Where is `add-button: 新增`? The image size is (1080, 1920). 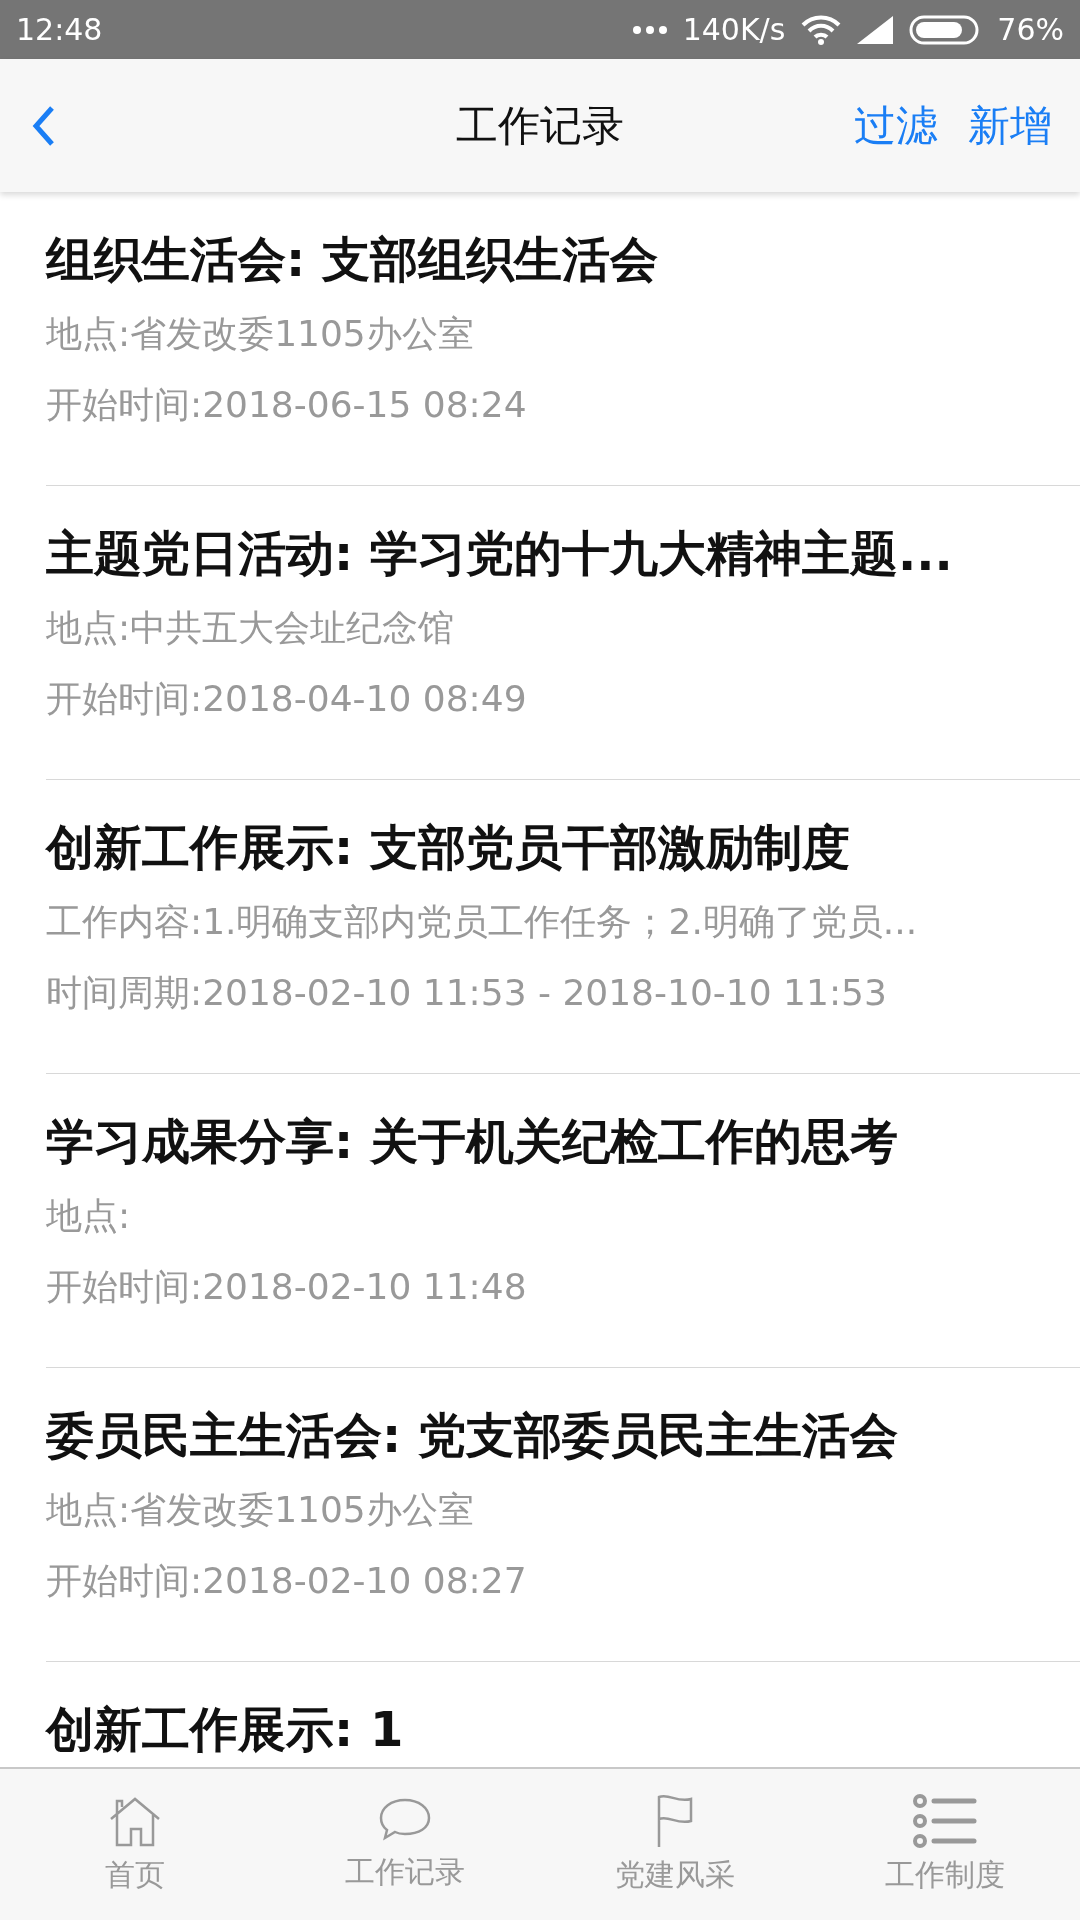 add-button: 新增 is located at coordinates (1010, 125).